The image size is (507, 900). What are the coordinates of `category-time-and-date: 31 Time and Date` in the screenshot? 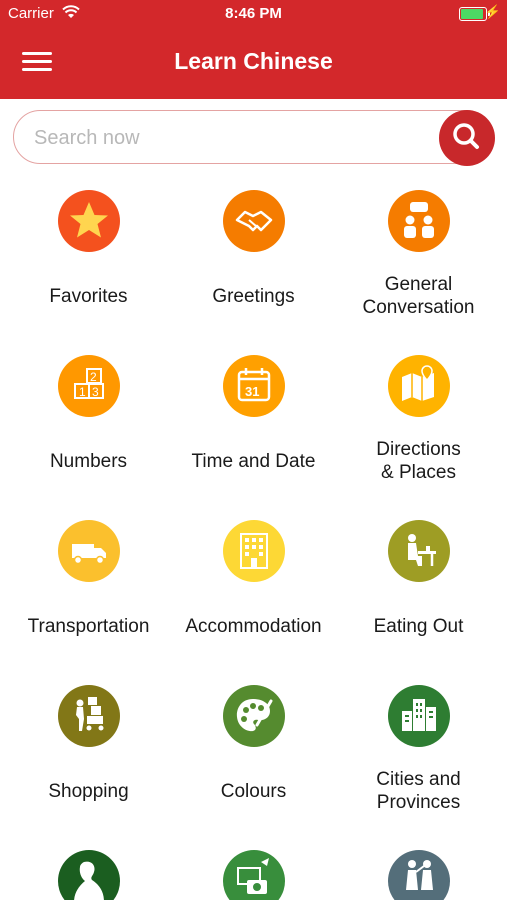 It's located at (253, 432).